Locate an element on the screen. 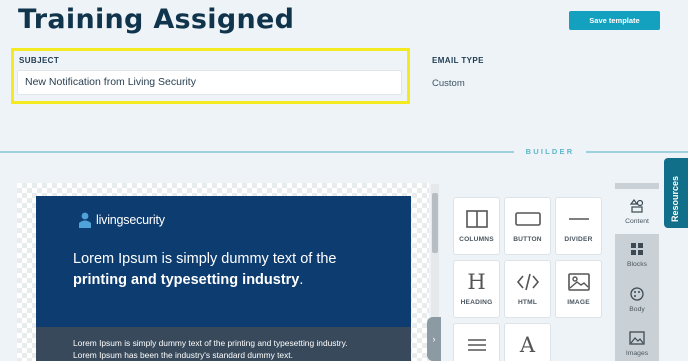  divider-icon is located at coordinates (579, 219).